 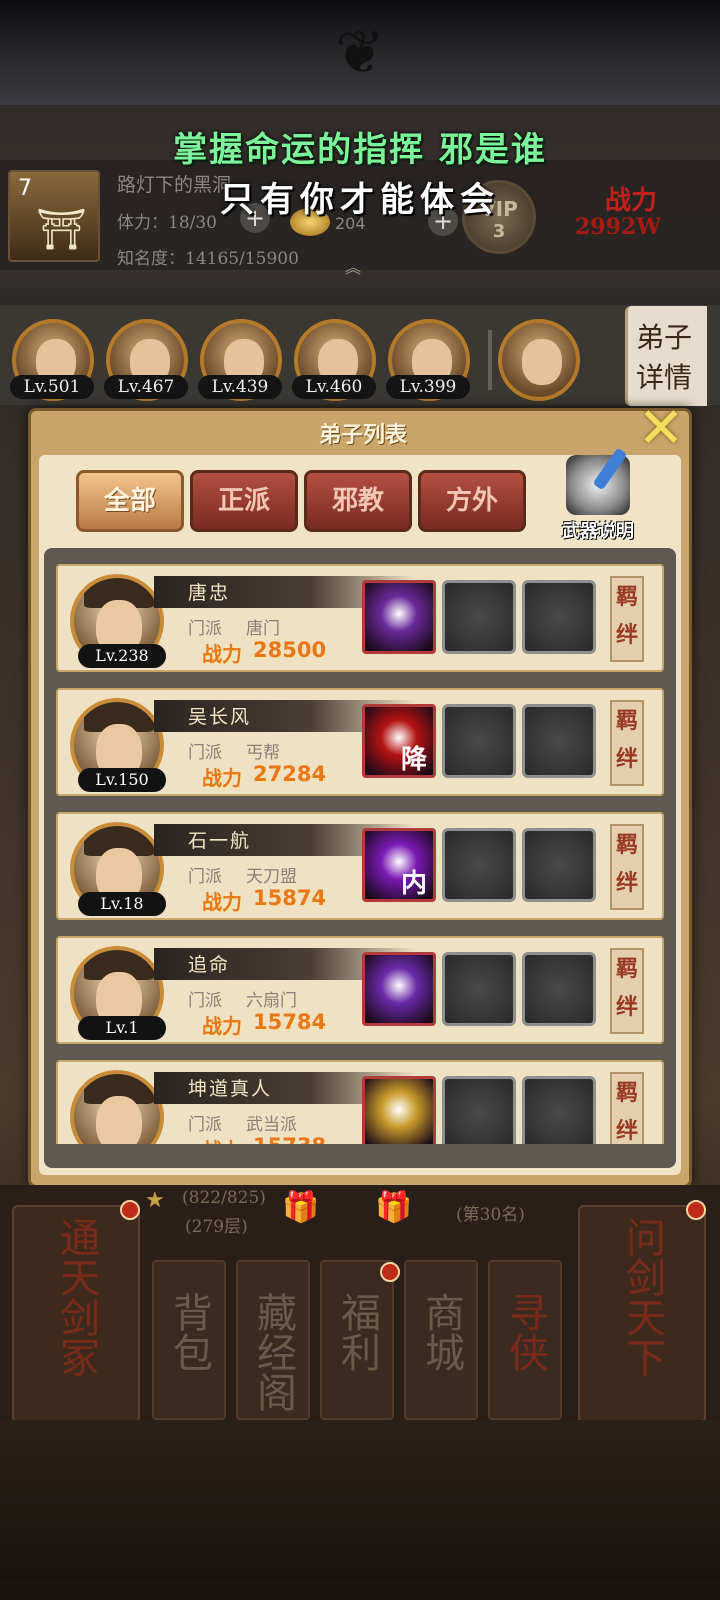 I want to click on dialog-title: 弟子列表, so click(x=362, y=435).